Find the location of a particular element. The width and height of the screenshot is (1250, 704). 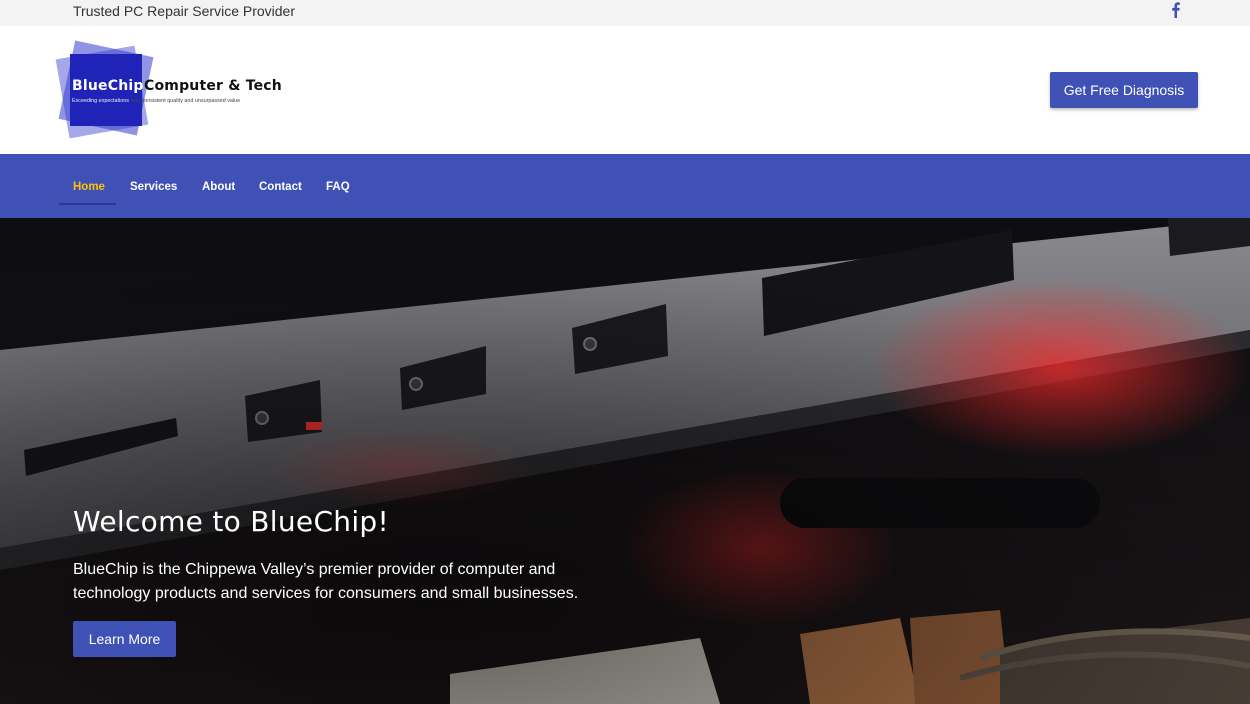

nav-active-underline is located at coordinates (87, 204).